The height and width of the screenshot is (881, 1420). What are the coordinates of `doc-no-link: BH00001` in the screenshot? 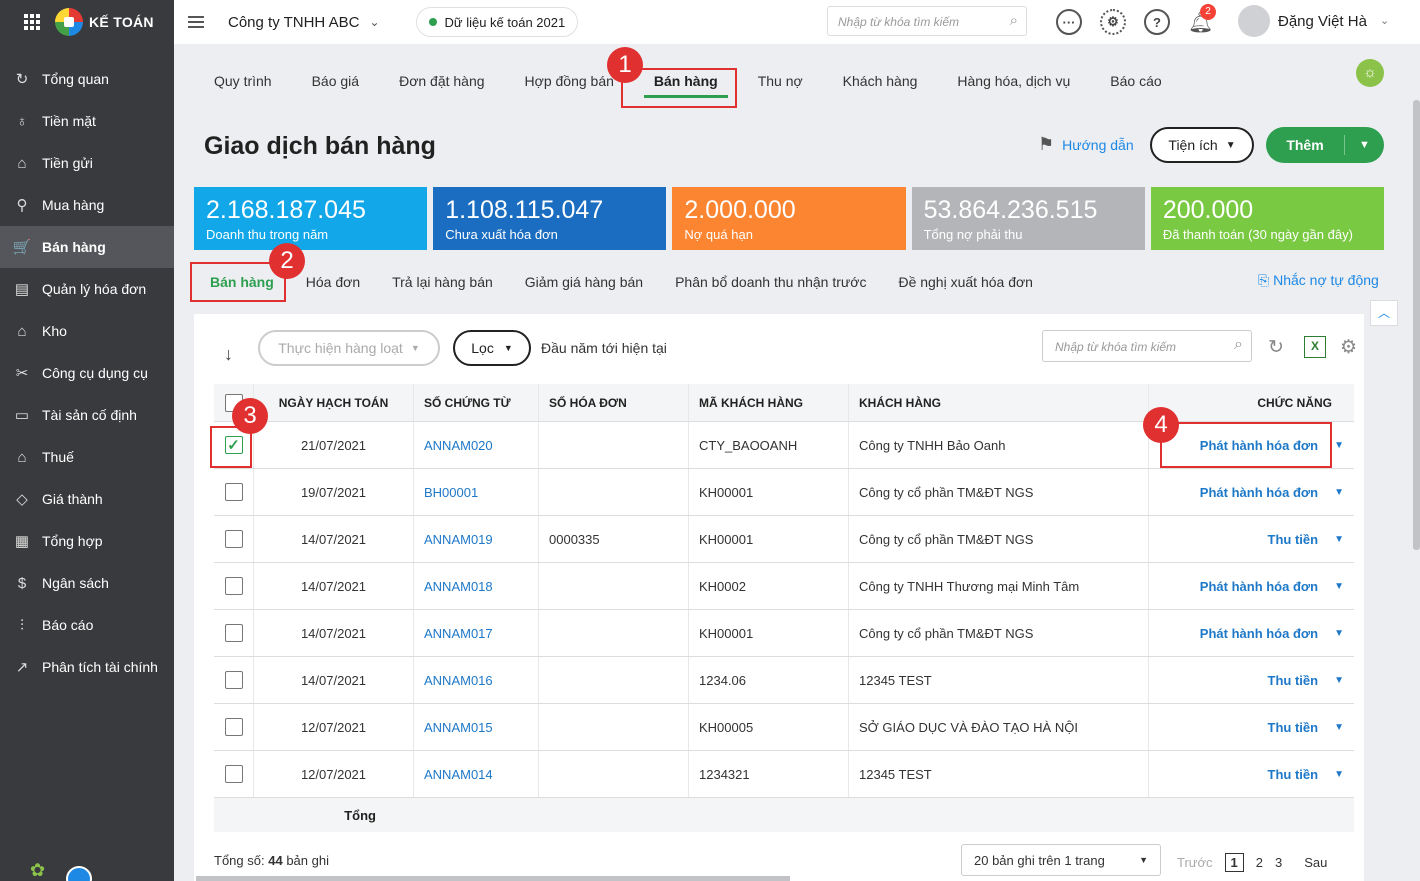 It's located at (451, 492).